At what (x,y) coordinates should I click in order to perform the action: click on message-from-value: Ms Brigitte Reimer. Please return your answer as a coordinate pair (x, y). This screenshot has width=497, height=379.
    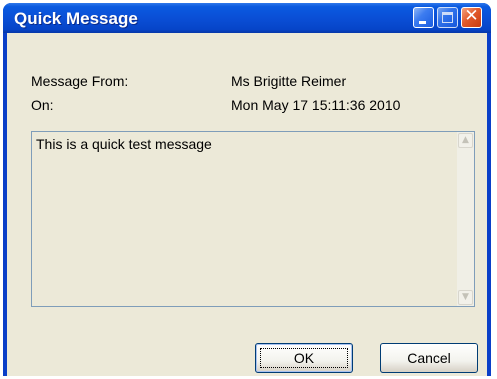
    Looking at the image, I should click on (289, 81).